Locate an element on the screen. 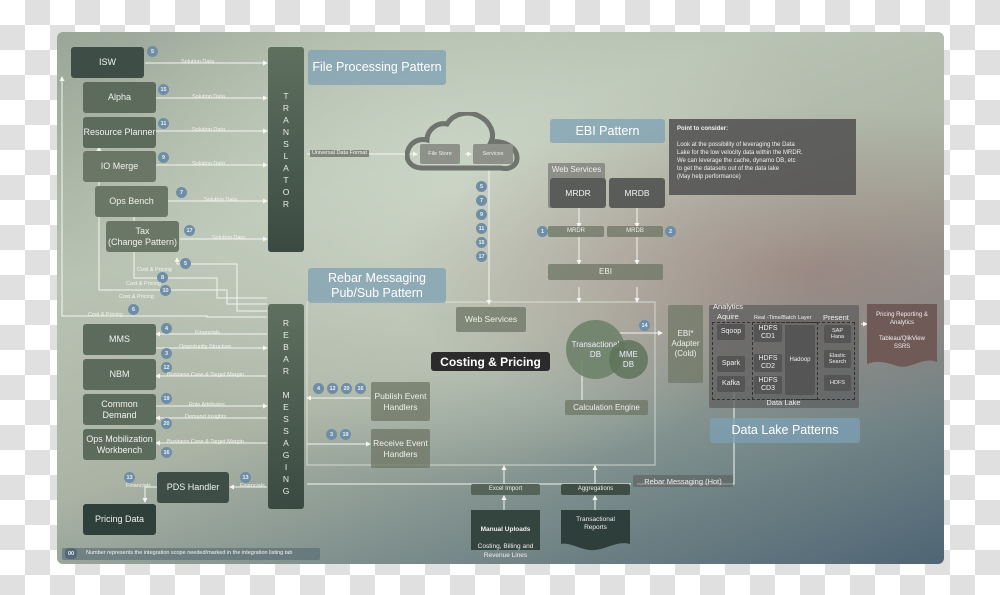 This screenshot has width=1000, height=595. mme-db: MME DB is located at coordinates (628, 359).